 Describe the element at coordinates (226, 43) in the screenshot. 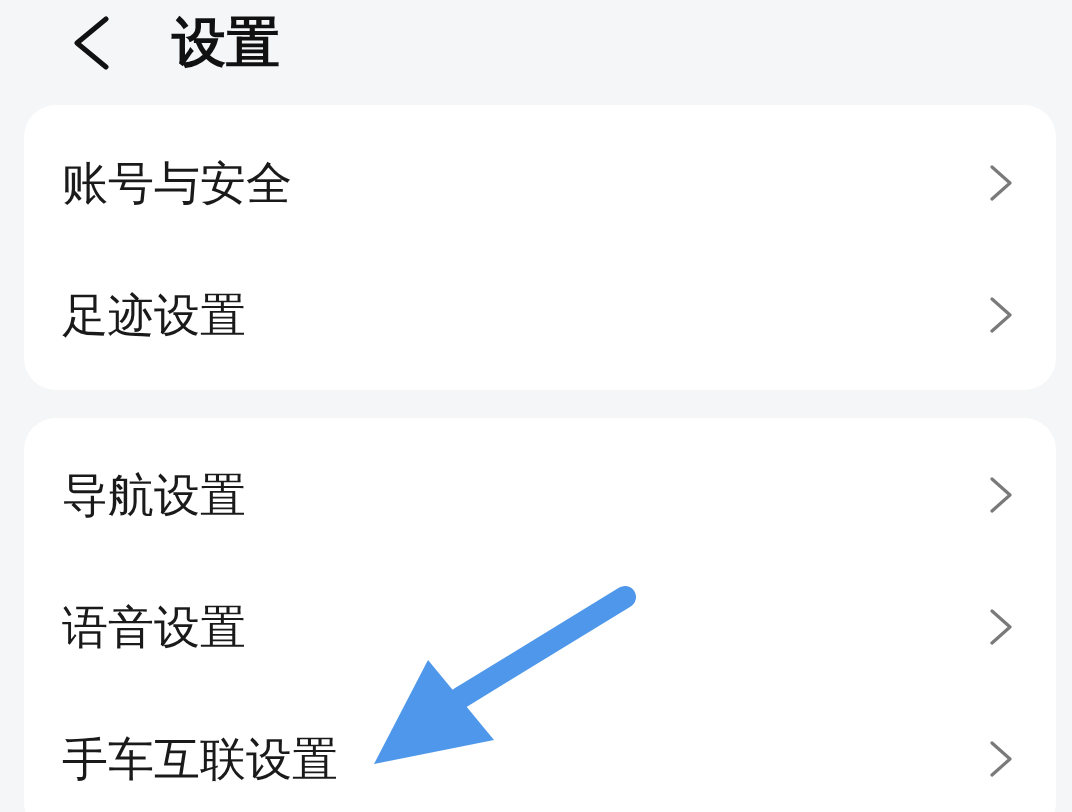

I see `page-title: 设置` at that location.